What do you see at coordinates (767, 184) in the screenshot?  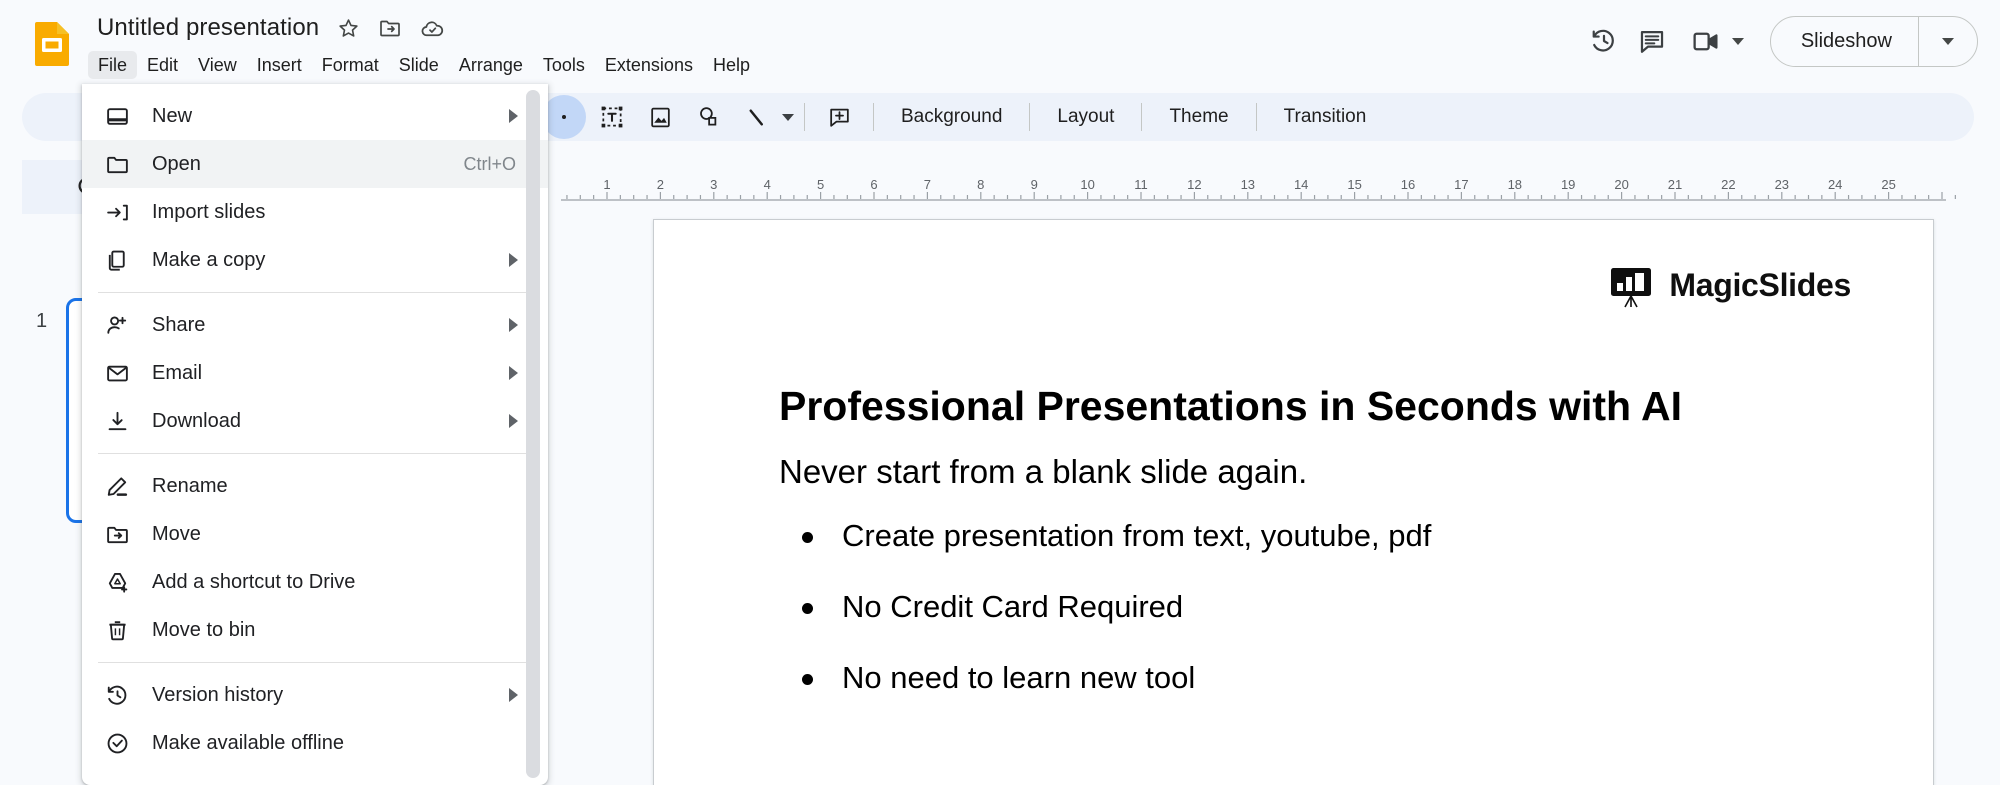 I see `svg-text: 4` at bounding box center [767, 184].